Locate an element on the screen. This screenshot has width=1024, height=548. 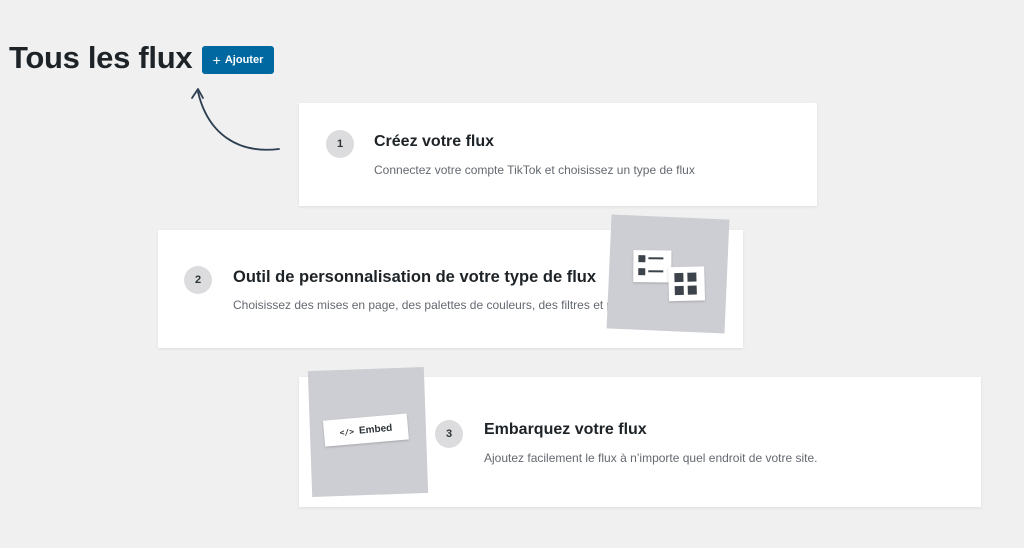
embed-label: Embed is located at coordinates (375, 429).